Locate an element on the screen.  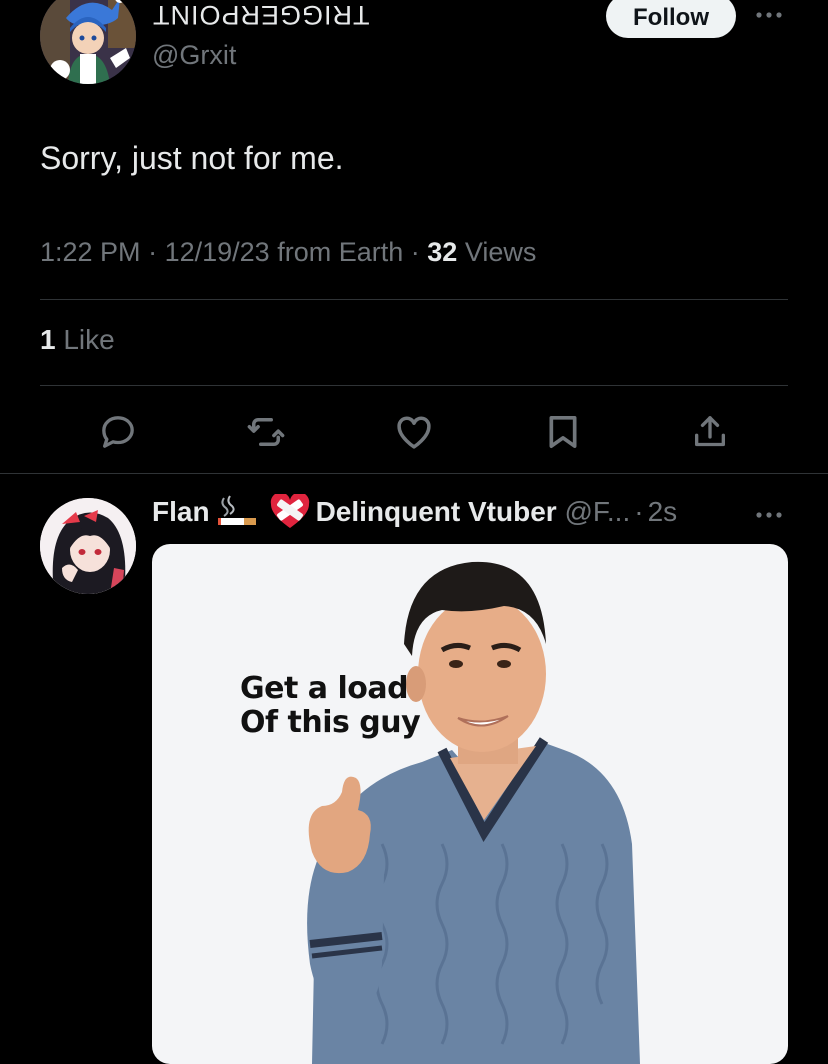
views-label: Views is located at coordinates (500, 252).